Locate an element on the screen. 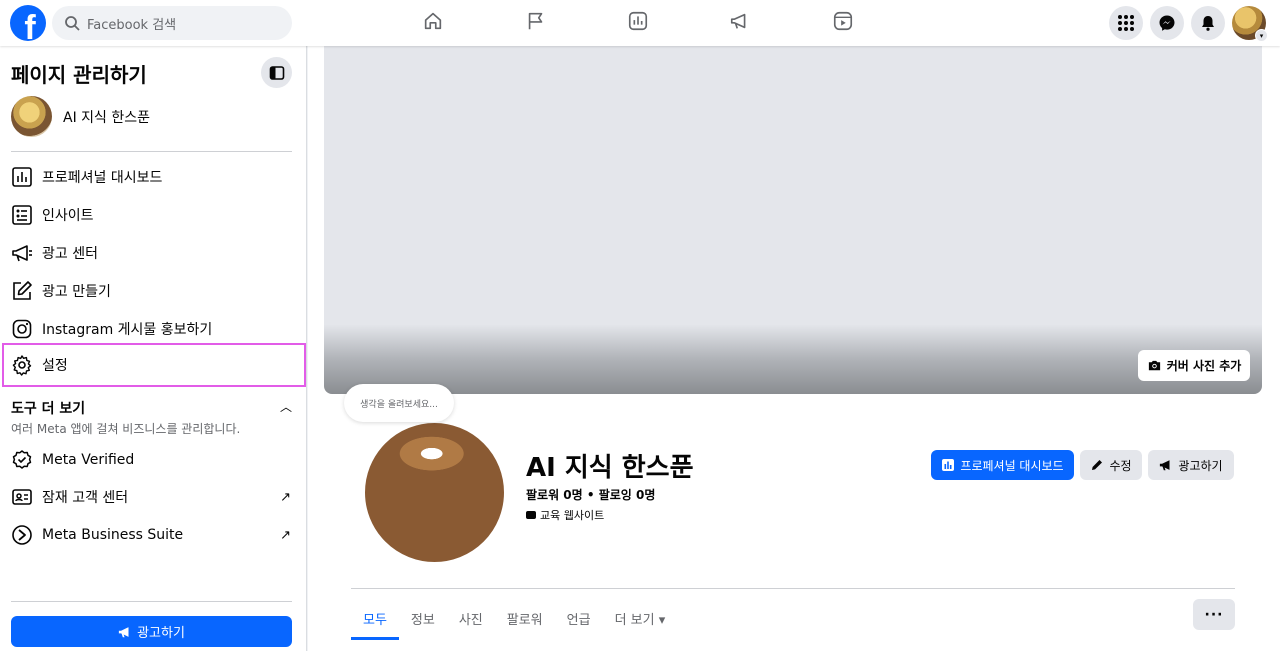 Image resolution: width=1280 pixels, height=651 pixels. sidebar-advertise-button: 광고하기 is located at coordinates (151, 631).